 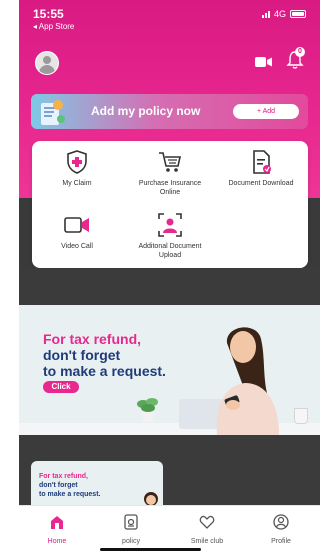 I want to click on status-indicators: 4G, so click(x=283, y=14).